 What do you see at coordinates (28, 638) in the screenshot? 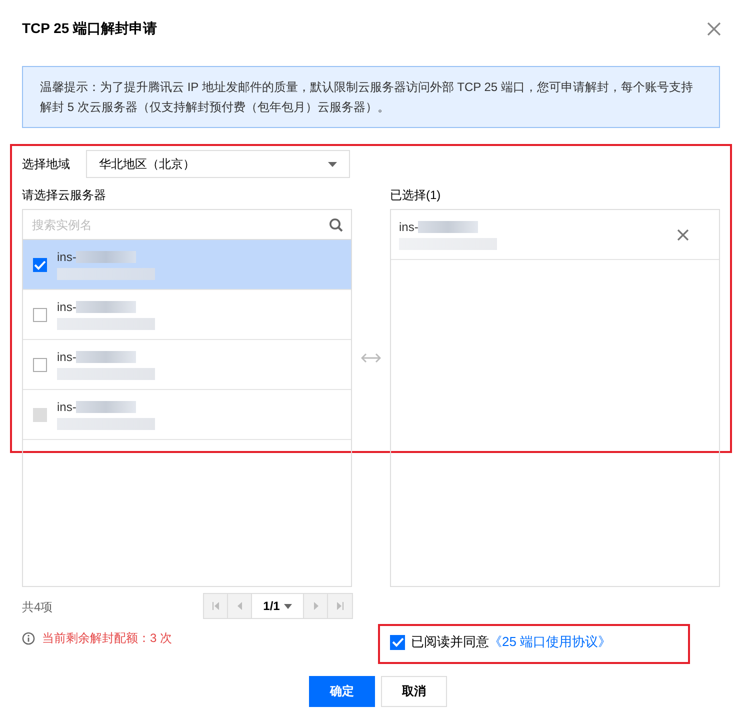
I see `info-icon` at bounding box center [28, 638].